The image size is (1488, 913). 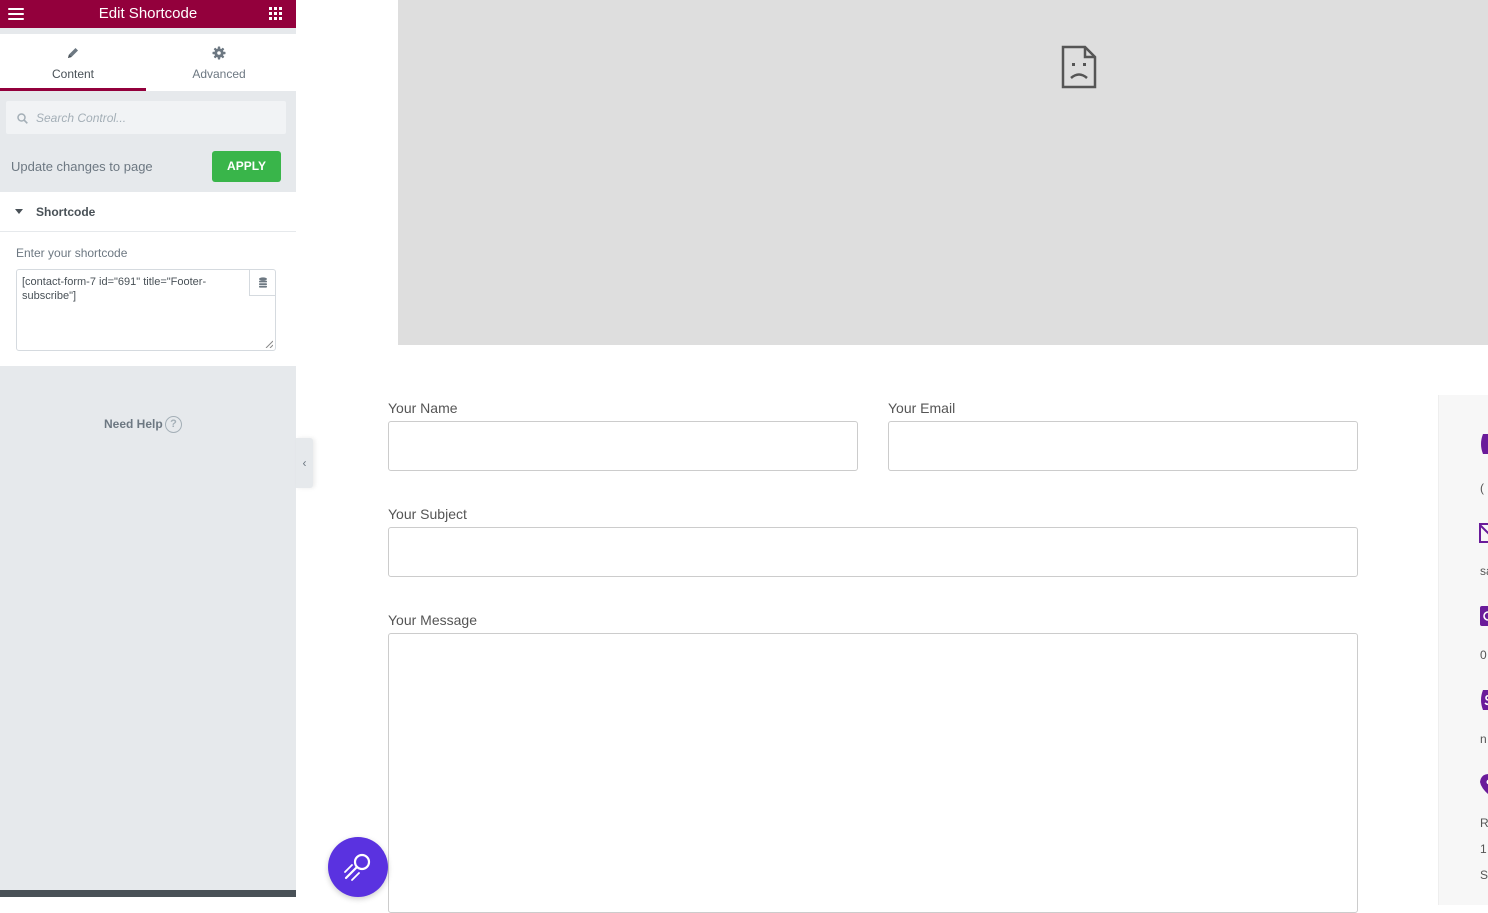 I want to click on email-icon, so click(x=1483, y=533).